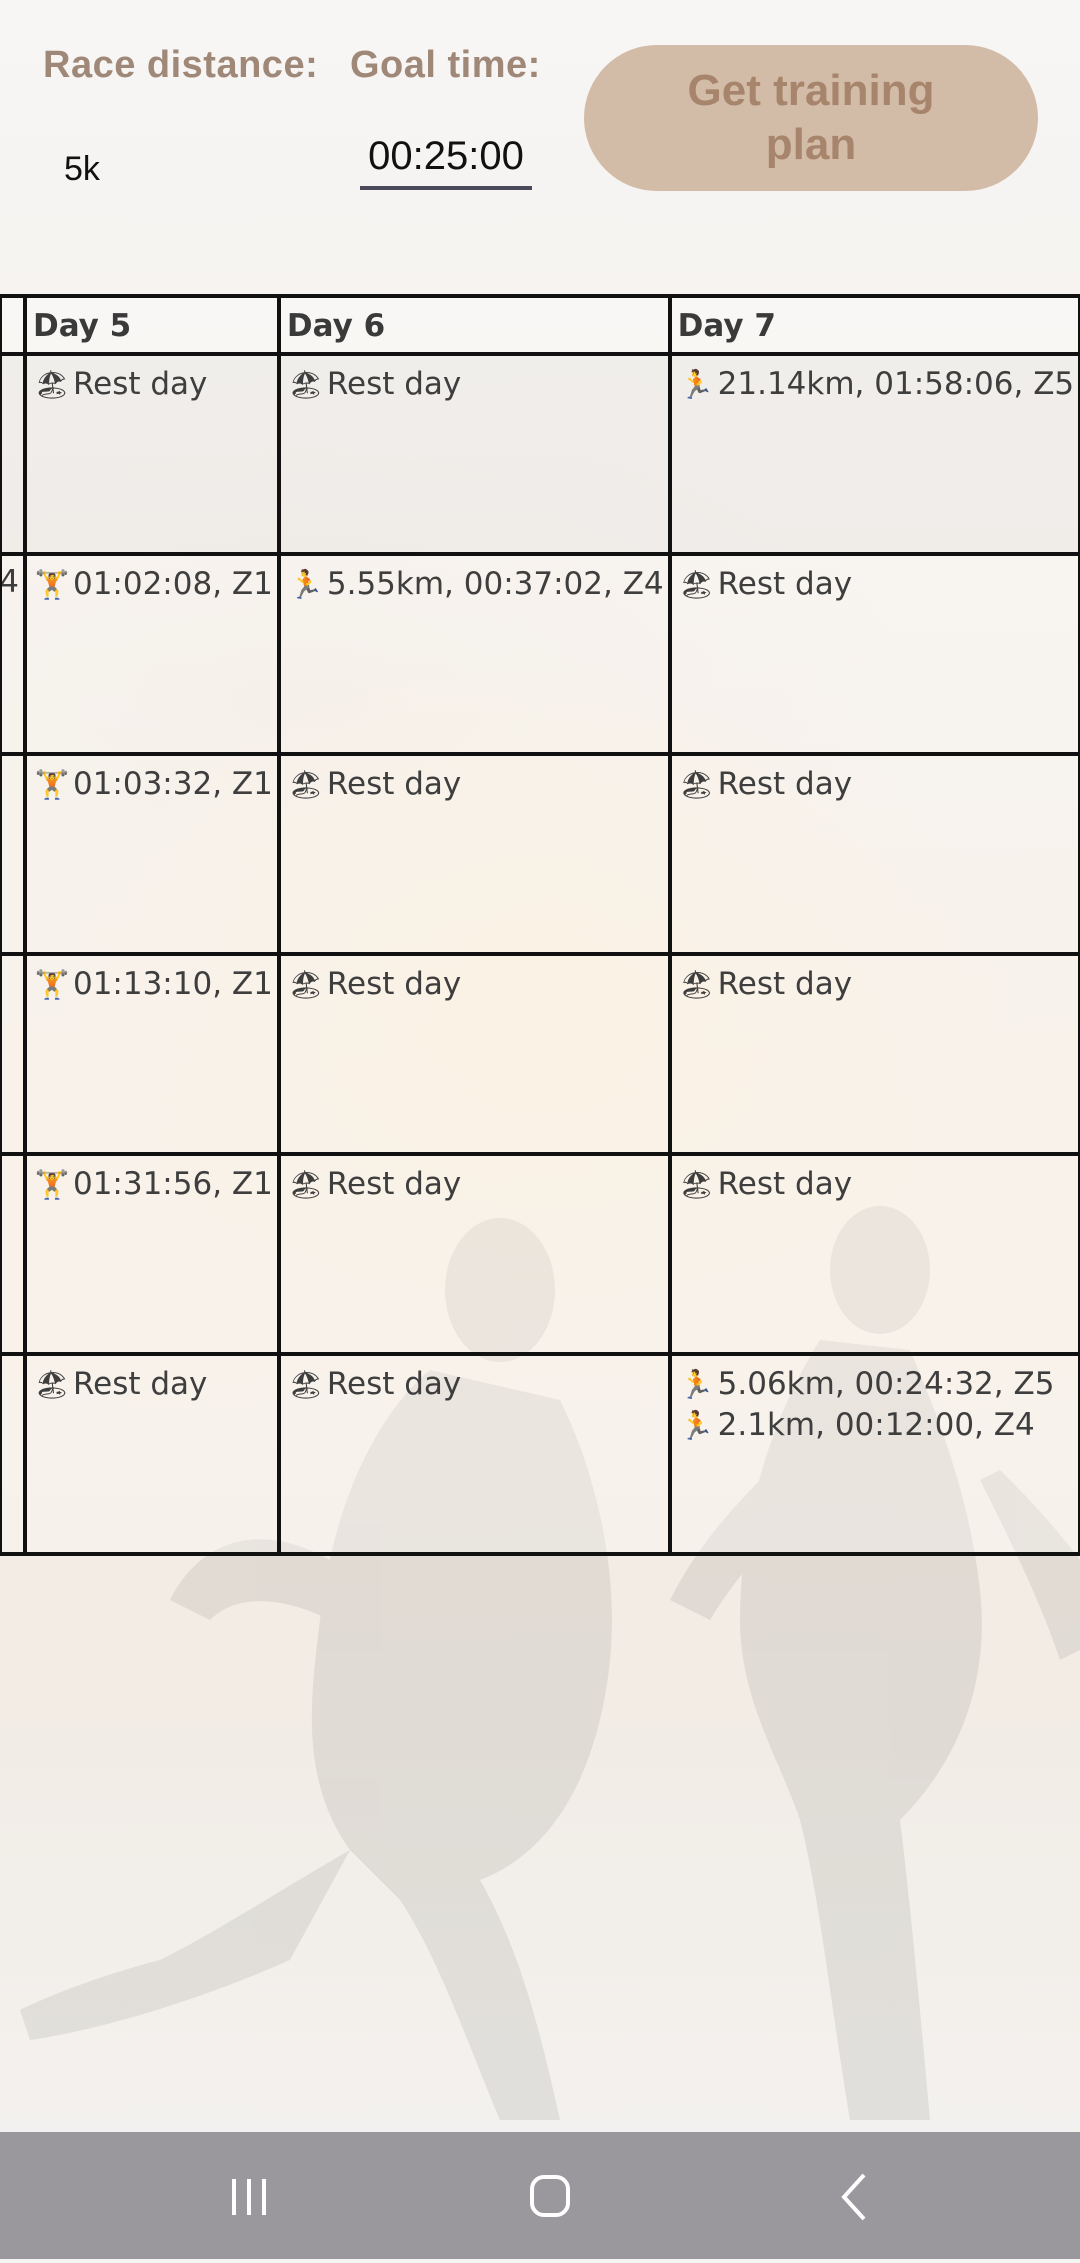 The height and width of the screenshot is (2263, 1080). Describe the element at coordinates (446, 158) in the screenshot. I see `goal-time-input` at that location.